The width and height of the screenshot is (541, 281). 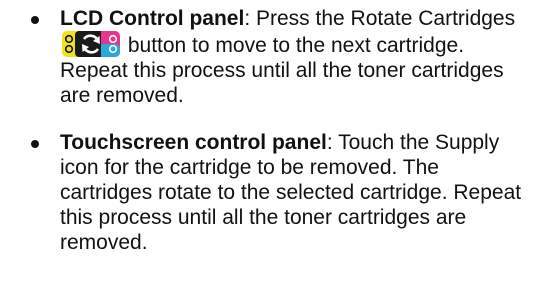 What do you see at coordinates (91, 44) in the screenshot?
I see `rotate-cartridges-icon` at bounding box center [91, 44].